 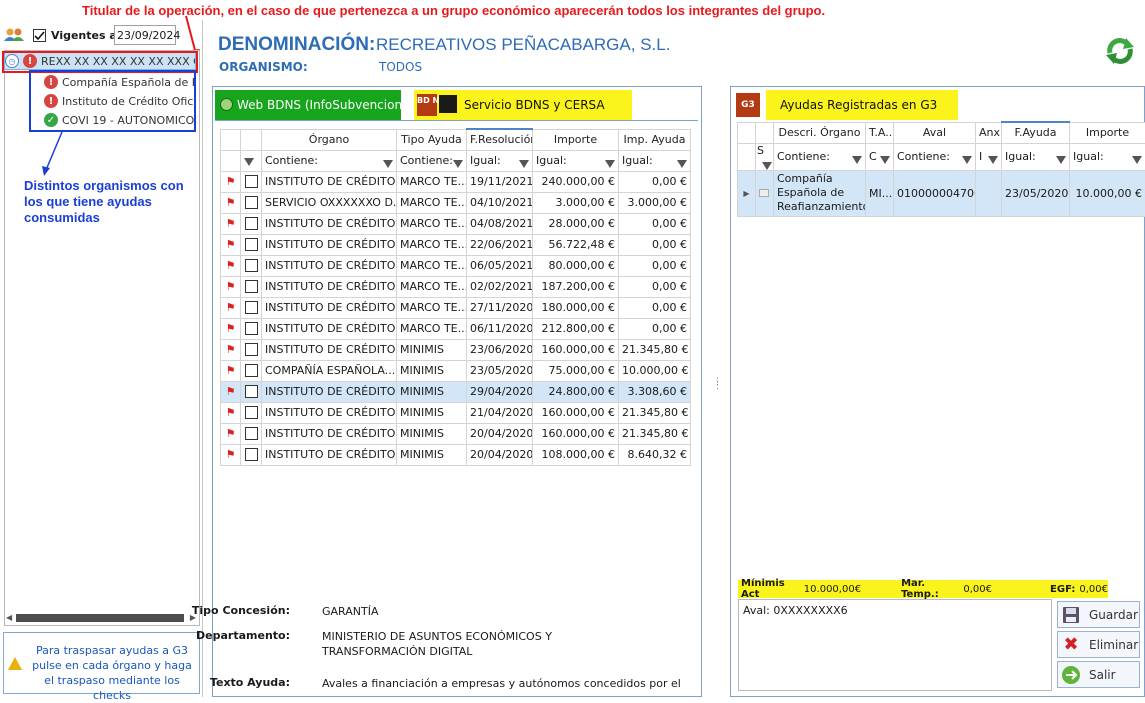 I want to click on annotation-blue-box, so click(x=112, y=101).